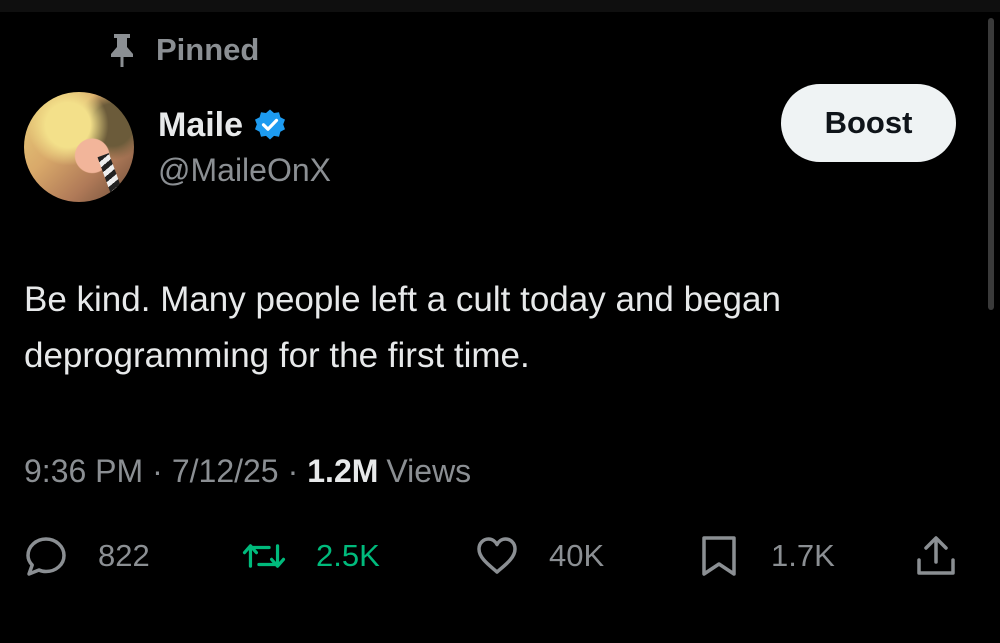 This screenshot has height=643, width=1000. What do you see at coordinates (577, 555) in the screenshot?
I see `like-count: 40K` at bounding box center [577, 555].